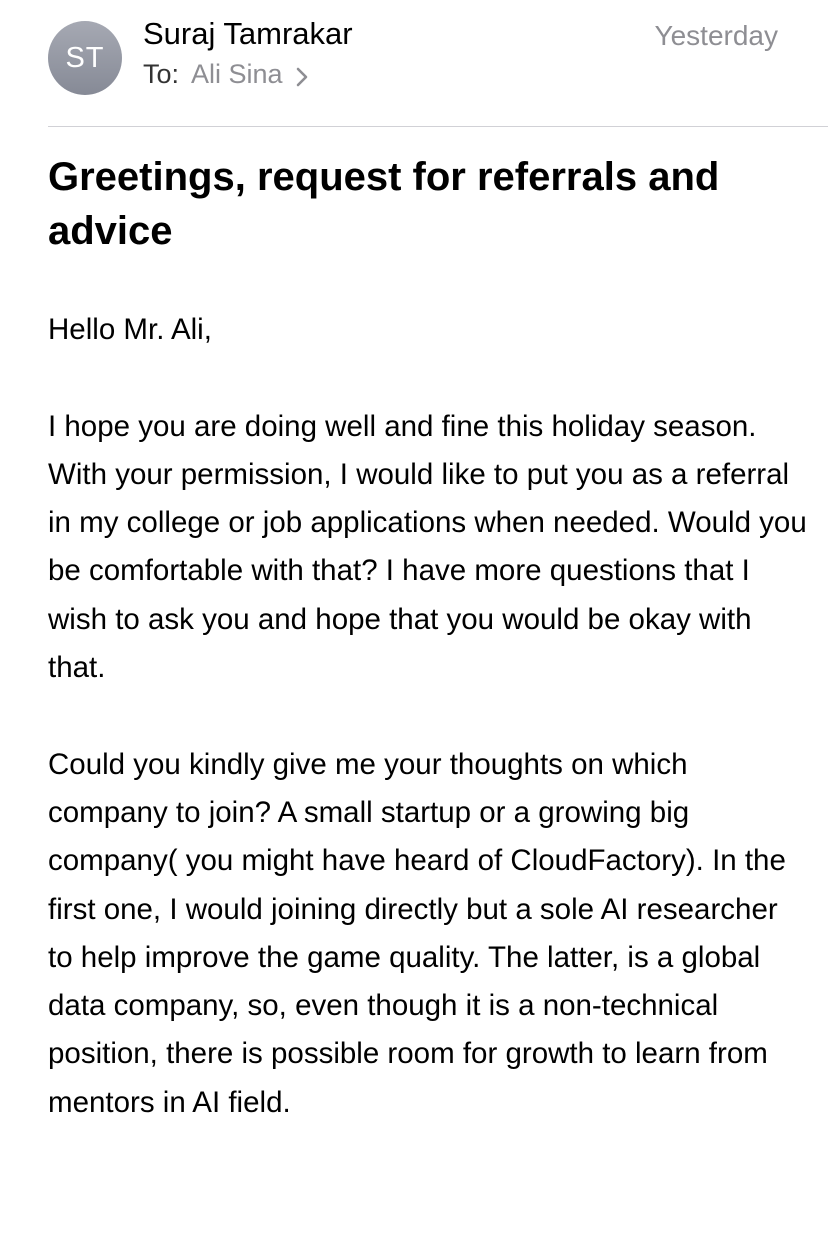  Describe the element at coordinates (237, 74) in the screenshot. I see `recipient-name: Ali Sina` at that location.